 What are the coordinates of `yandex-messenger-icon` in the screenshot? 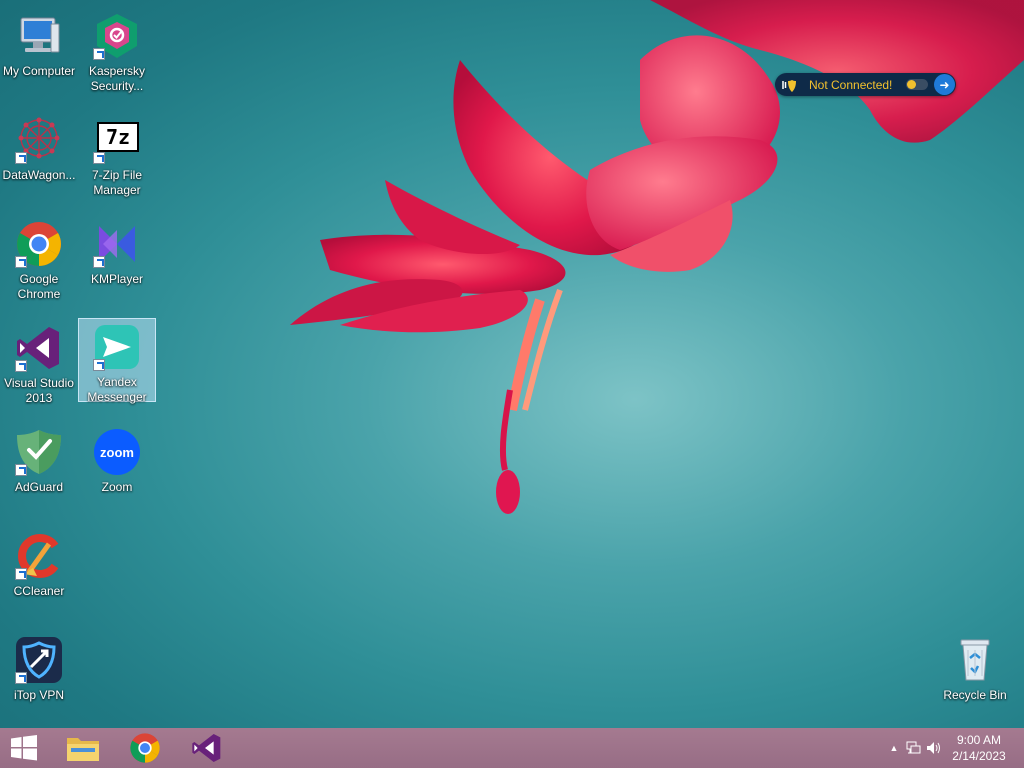 It's located at (117, 347).